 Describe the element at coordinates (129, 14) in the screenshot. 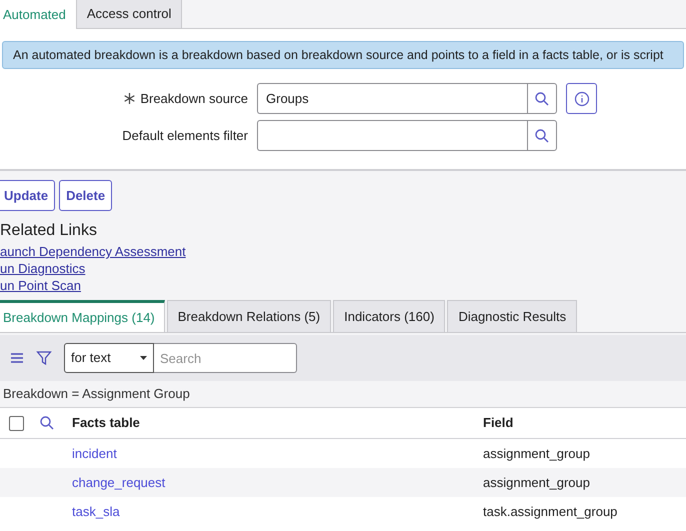

I see `form-tab: Access control` at that location.